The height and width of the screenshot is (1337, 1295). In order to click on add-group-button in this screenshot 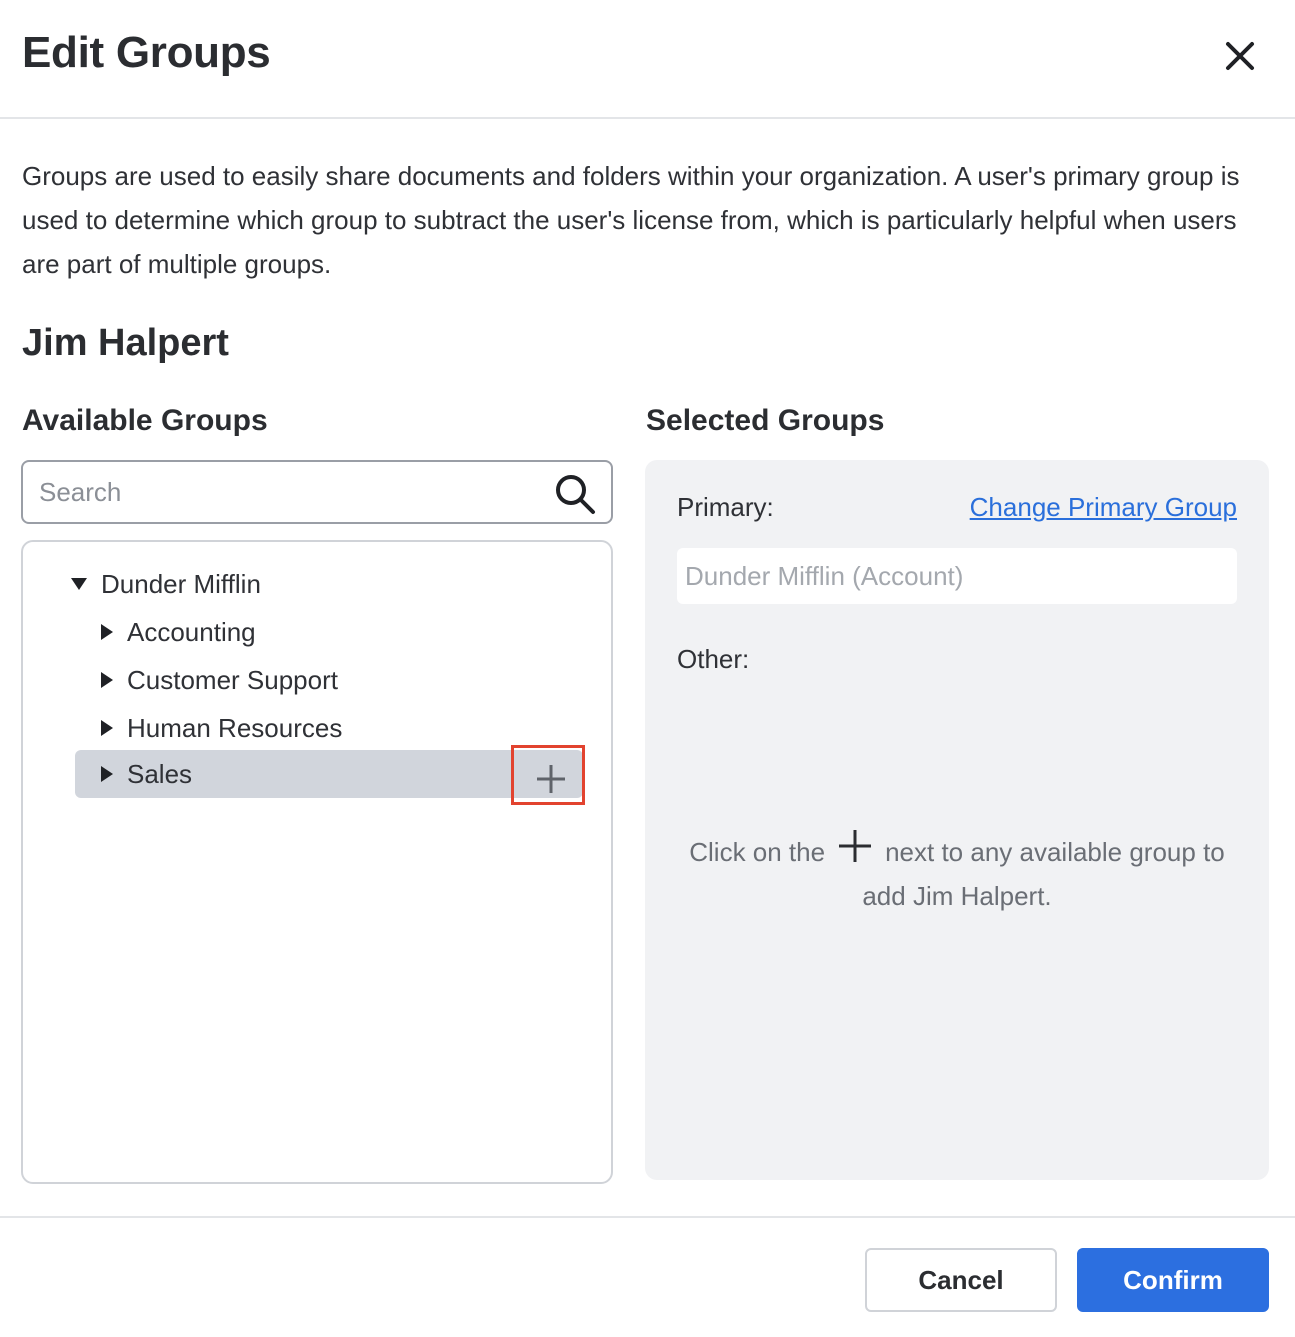, I will do `click(548, 775)`.